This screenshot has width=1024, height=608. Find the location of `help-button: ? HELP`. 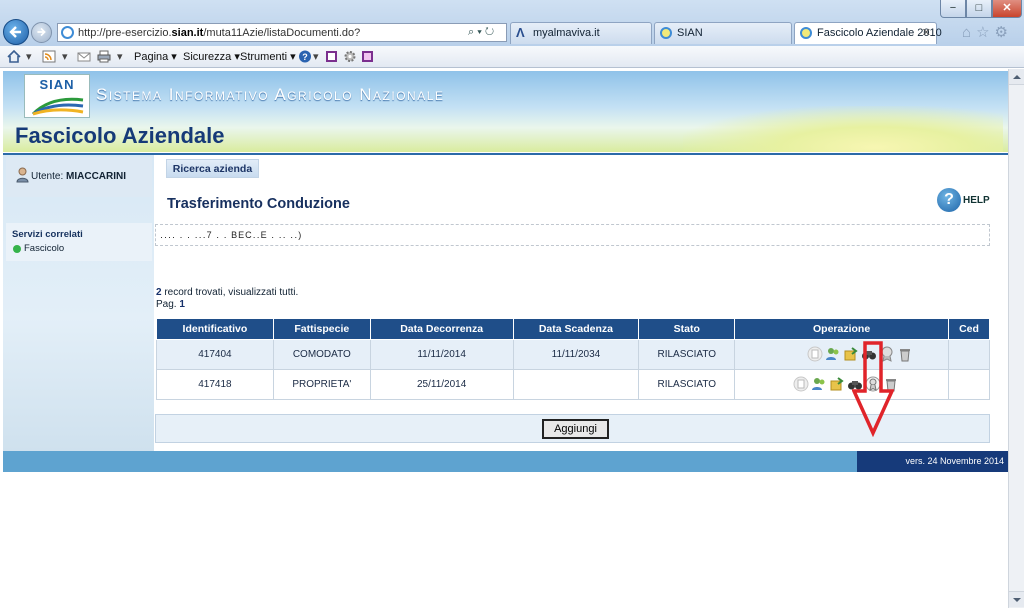

help-button: ? HELP is located at coordinates (967, 200).